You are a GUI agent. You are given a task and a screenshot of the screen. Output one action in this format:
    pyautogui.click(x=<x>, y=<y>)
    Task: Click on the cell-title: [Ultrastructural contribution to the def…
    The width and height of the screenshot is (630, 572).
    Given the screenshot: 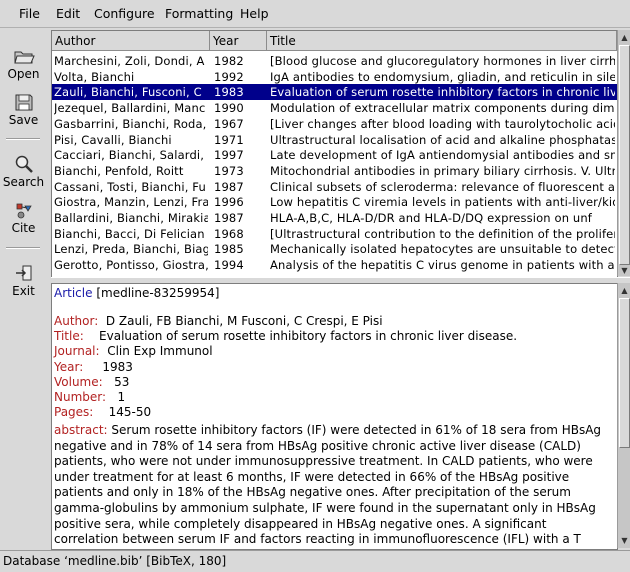 What is the action you would take?
    pyautogui.click(x=442, y=233)
    